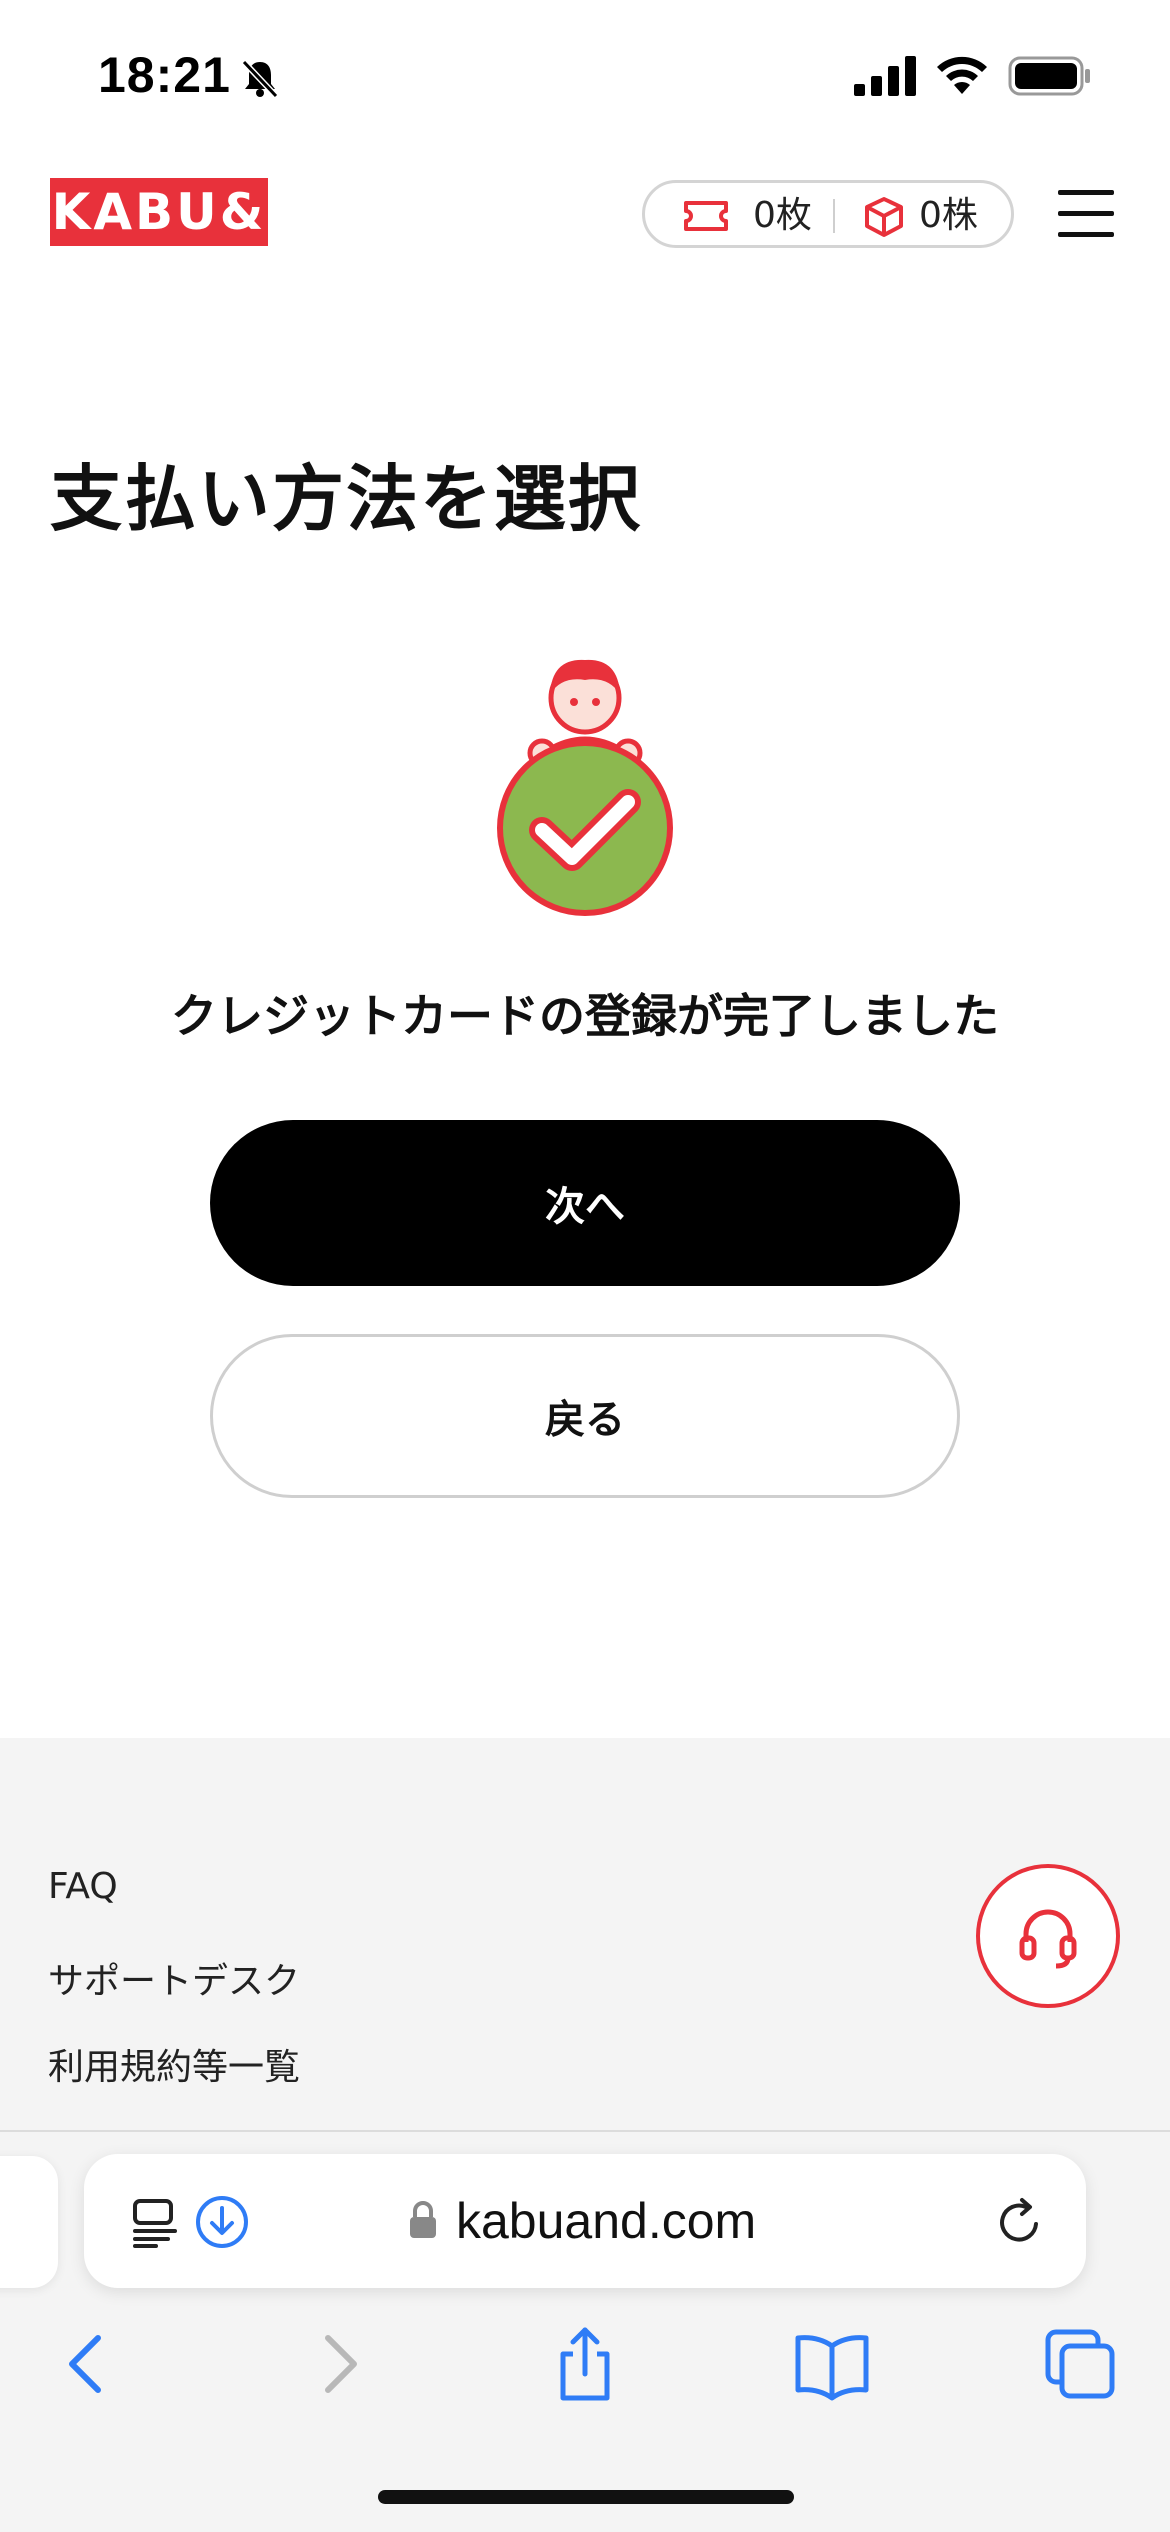  Describe the element at coordinates (164, 75) in the screenshot. I see `status-time: 18:21` at that location.